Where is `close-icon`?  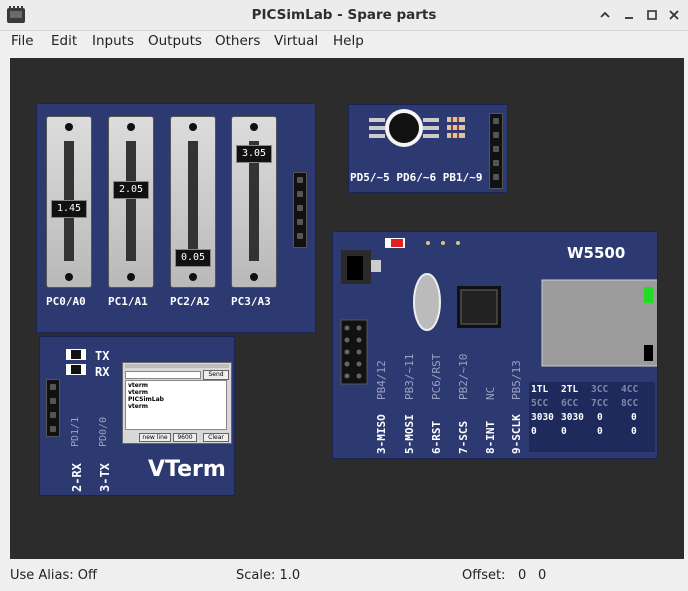
close-icon is located at coordinates (674, 15).